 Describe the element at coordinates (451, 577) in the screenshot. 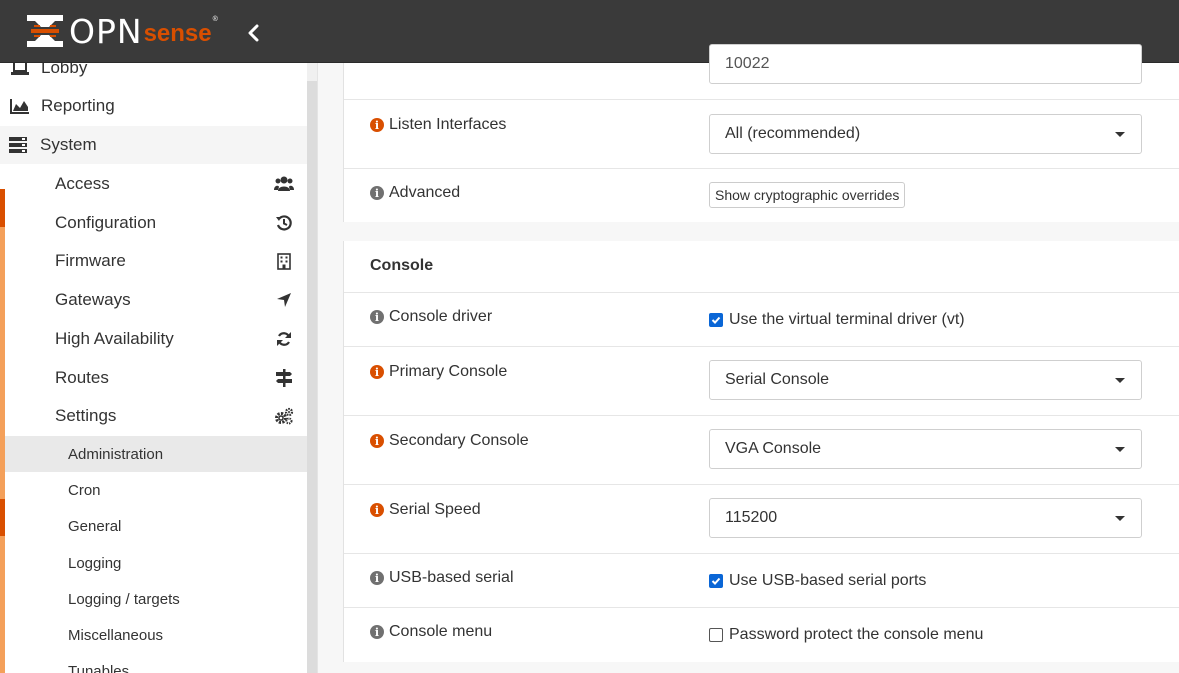

I see `usb-serial-text: USB-based serial` at that location.